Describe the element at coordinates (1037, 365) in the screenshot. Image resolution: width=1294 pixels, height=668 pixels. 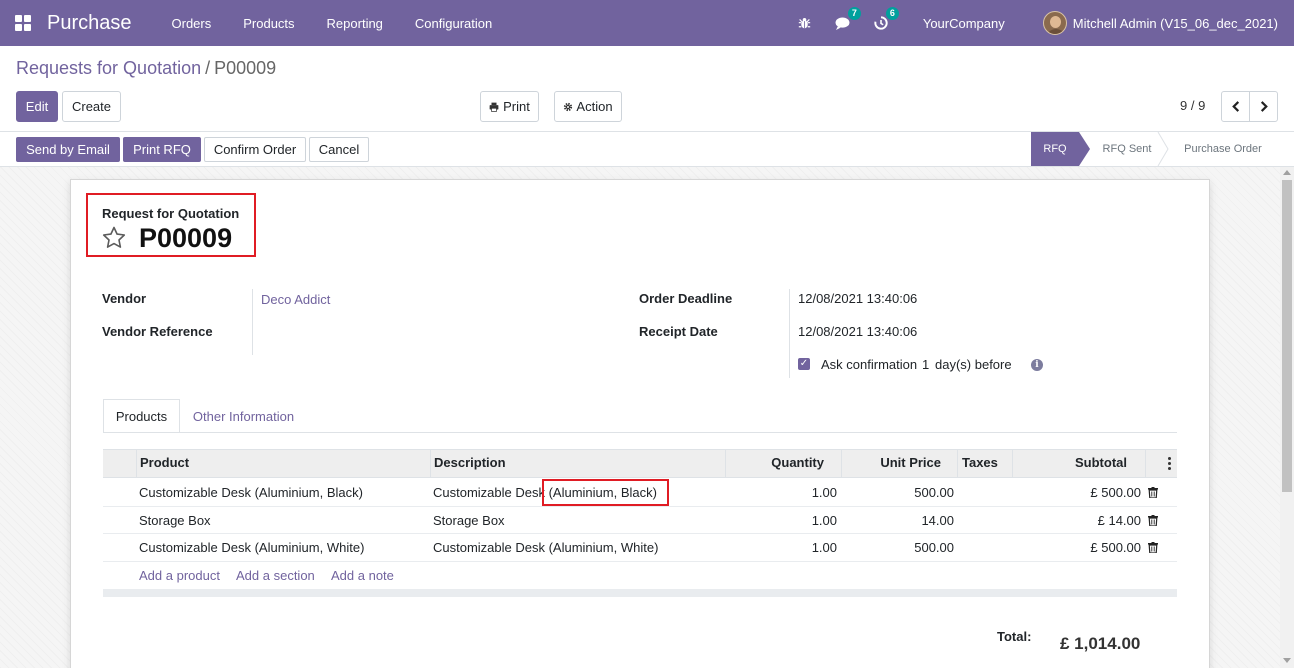
I see `info-icon: i` at that location.